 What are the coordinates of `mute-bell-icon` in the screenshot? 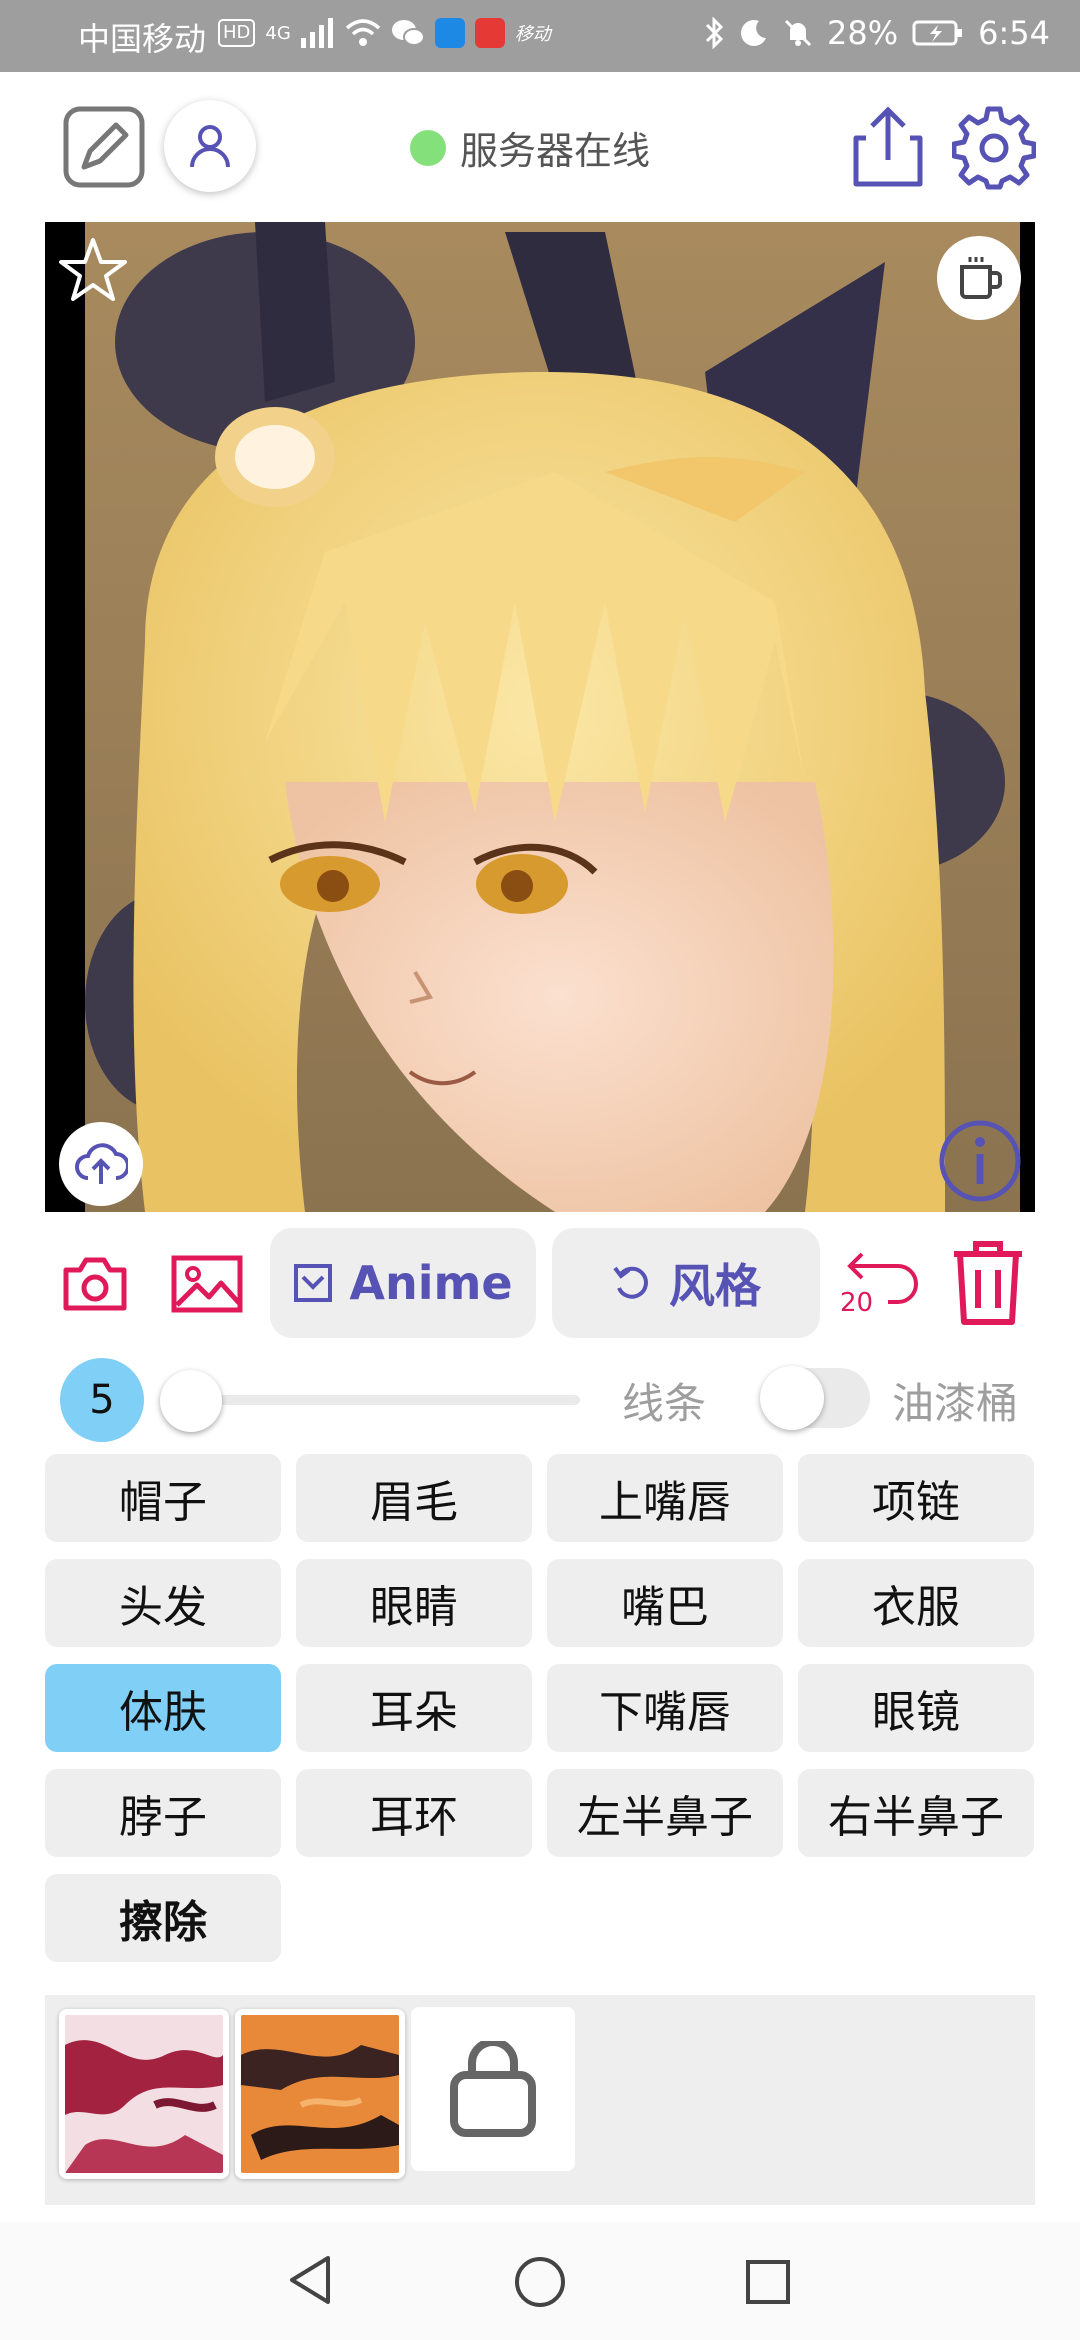 It's located at (798, 33).